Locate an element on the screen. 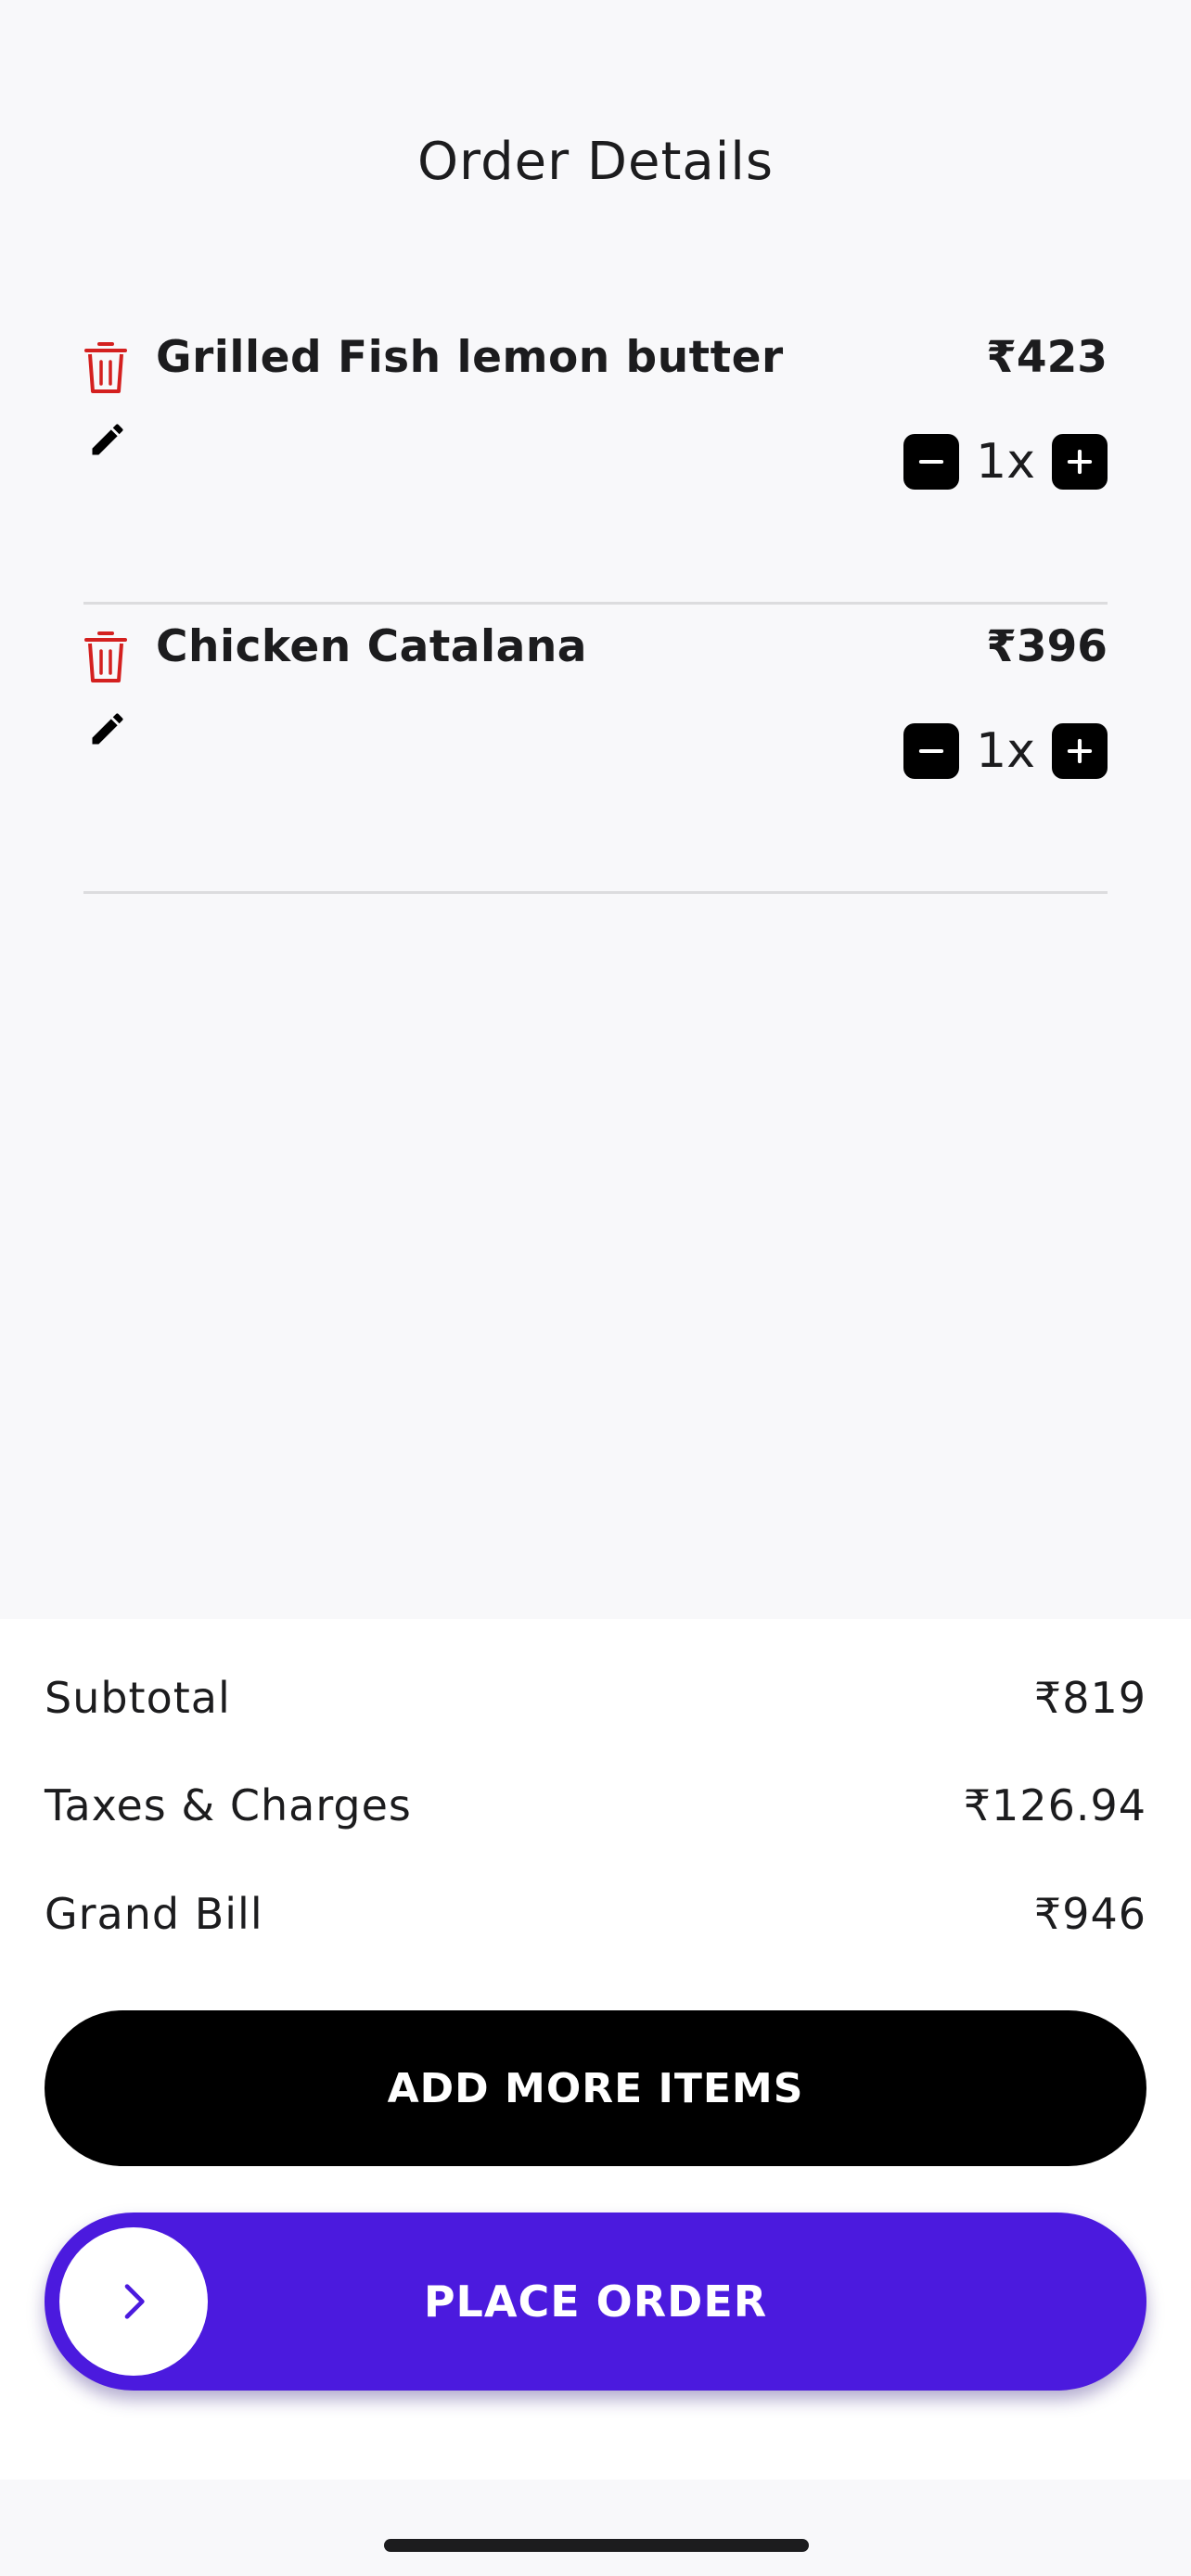 This screenshot has width=1191, height=2576. order-item: Grilled Fish lemon butter ₹423 1x is located at coordinates (595, 460).